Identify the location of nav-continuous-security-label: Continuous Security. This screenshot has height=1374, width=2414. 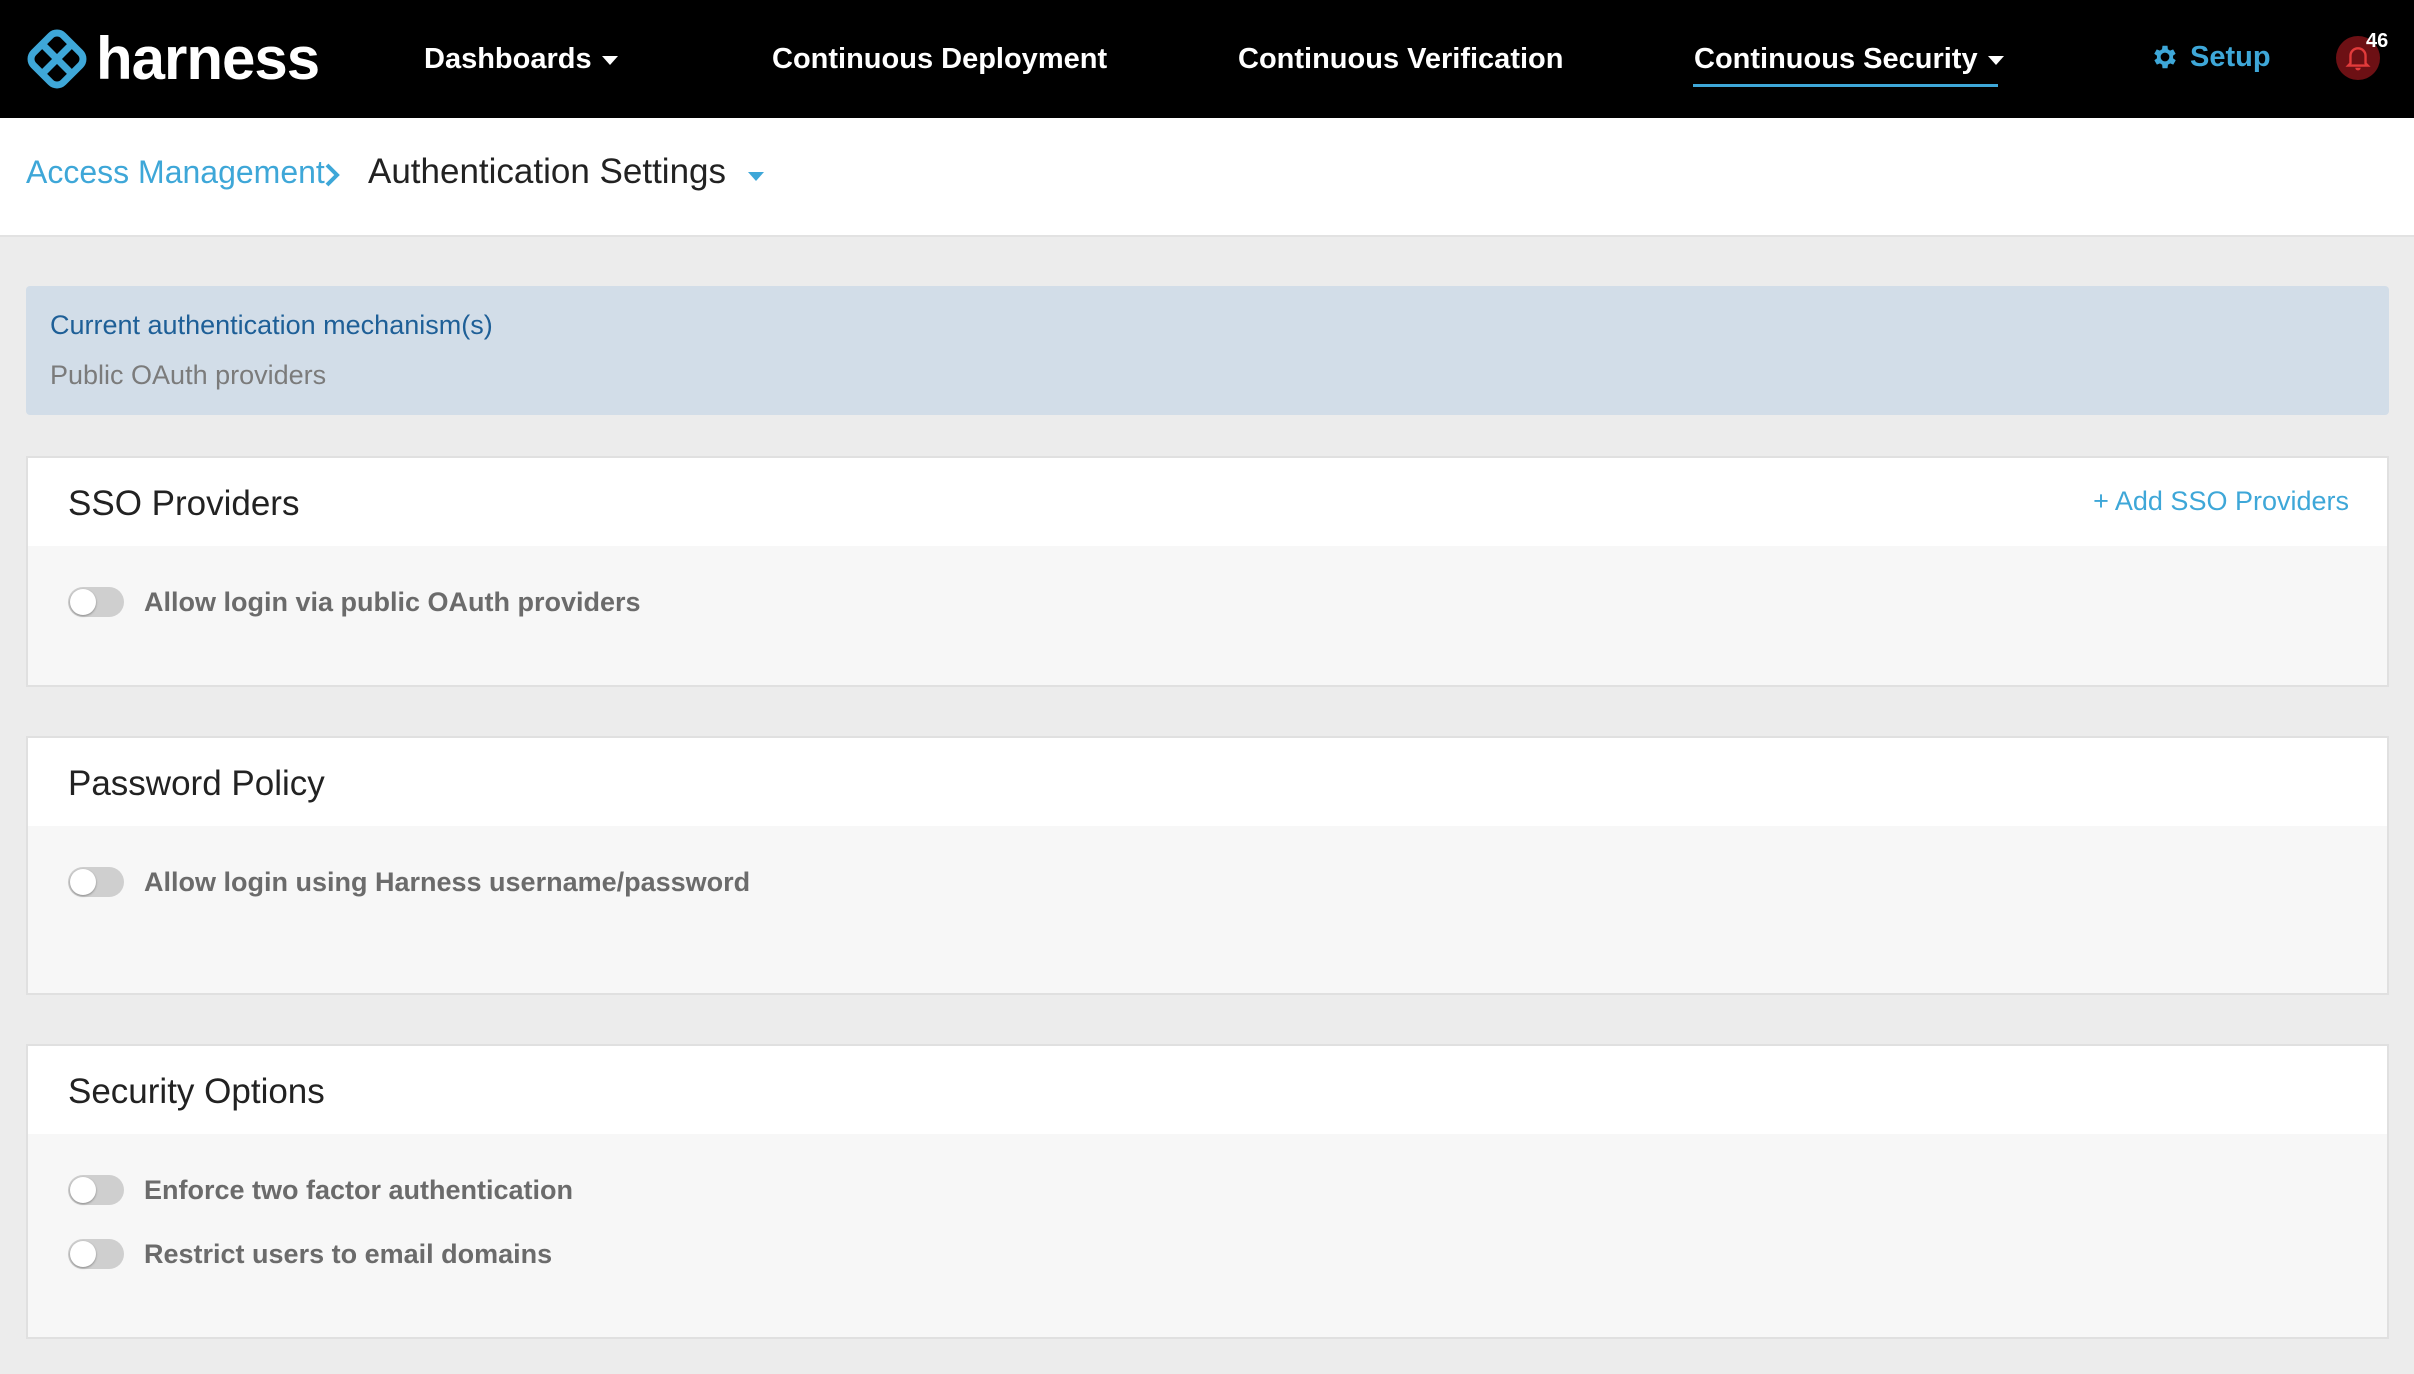
(1836, 59).